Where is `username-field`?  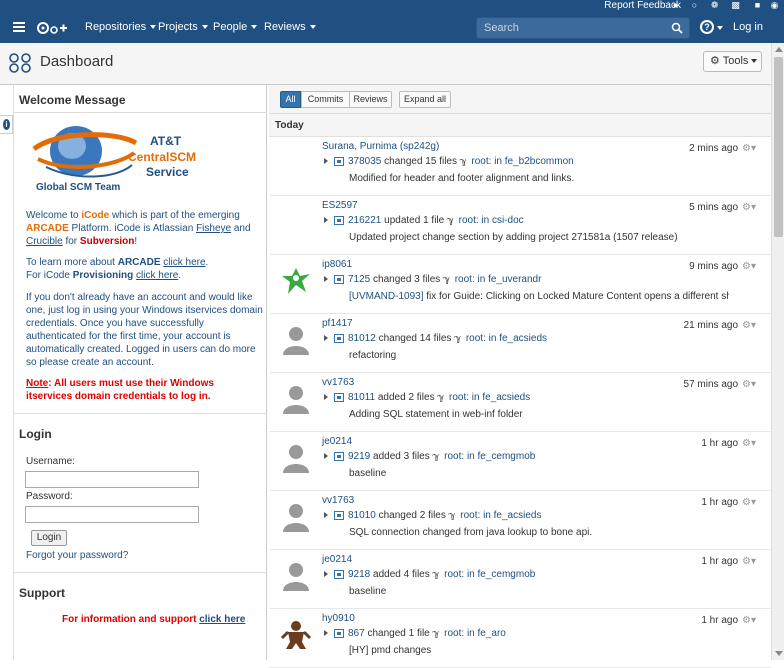
username-field is located at coordinates (112, 479).